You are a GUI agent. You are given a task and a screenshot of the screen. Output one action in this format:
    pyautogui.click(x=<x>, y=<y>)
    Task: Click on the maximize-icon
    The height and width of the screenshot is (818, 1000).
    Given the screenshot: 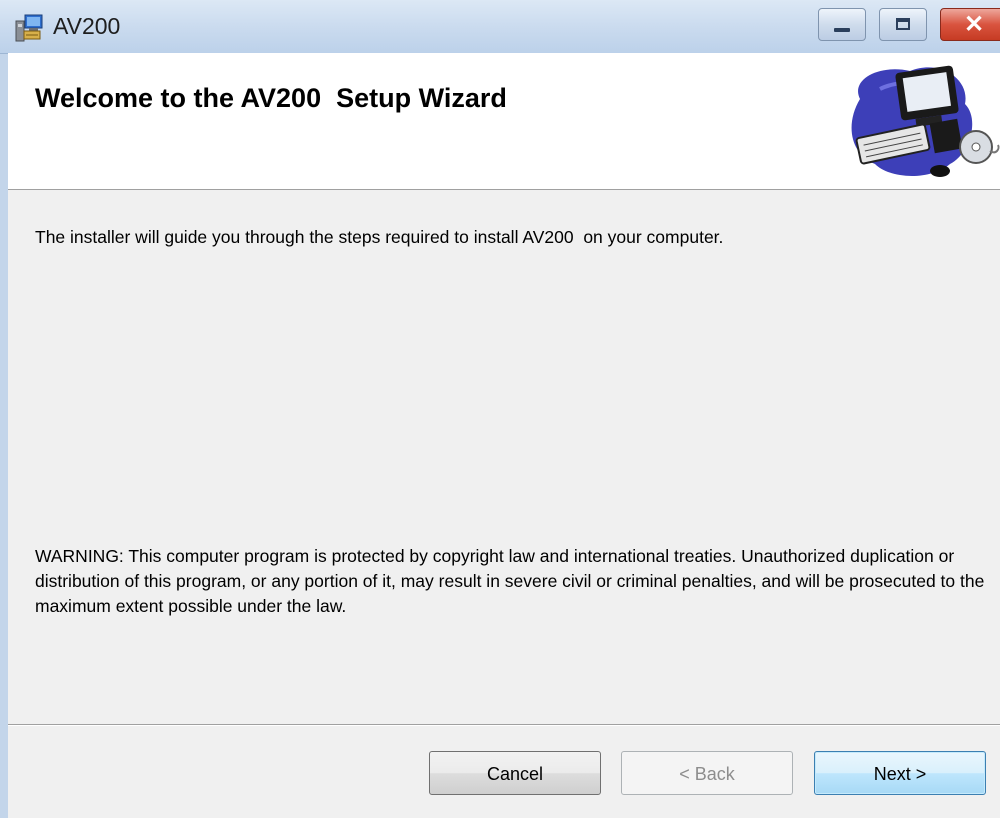 What is the action you would take?
    pyautogui.click(x=903, y=24)
    